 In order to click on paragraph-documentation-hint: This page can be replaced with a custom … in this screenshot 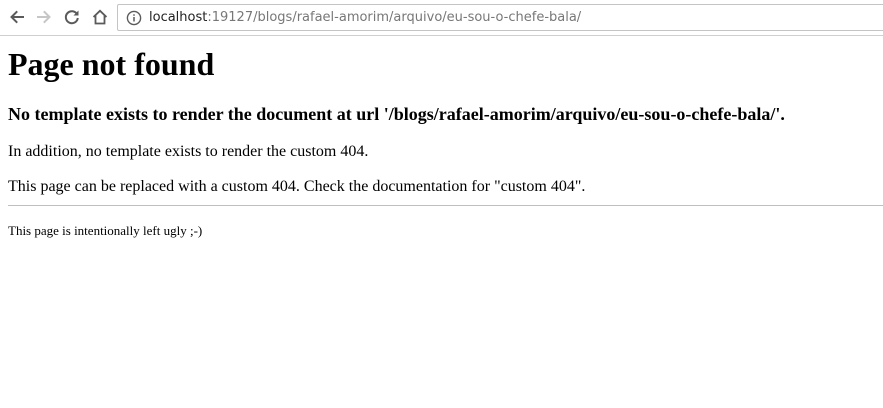, I will do `click(297, 186)`.